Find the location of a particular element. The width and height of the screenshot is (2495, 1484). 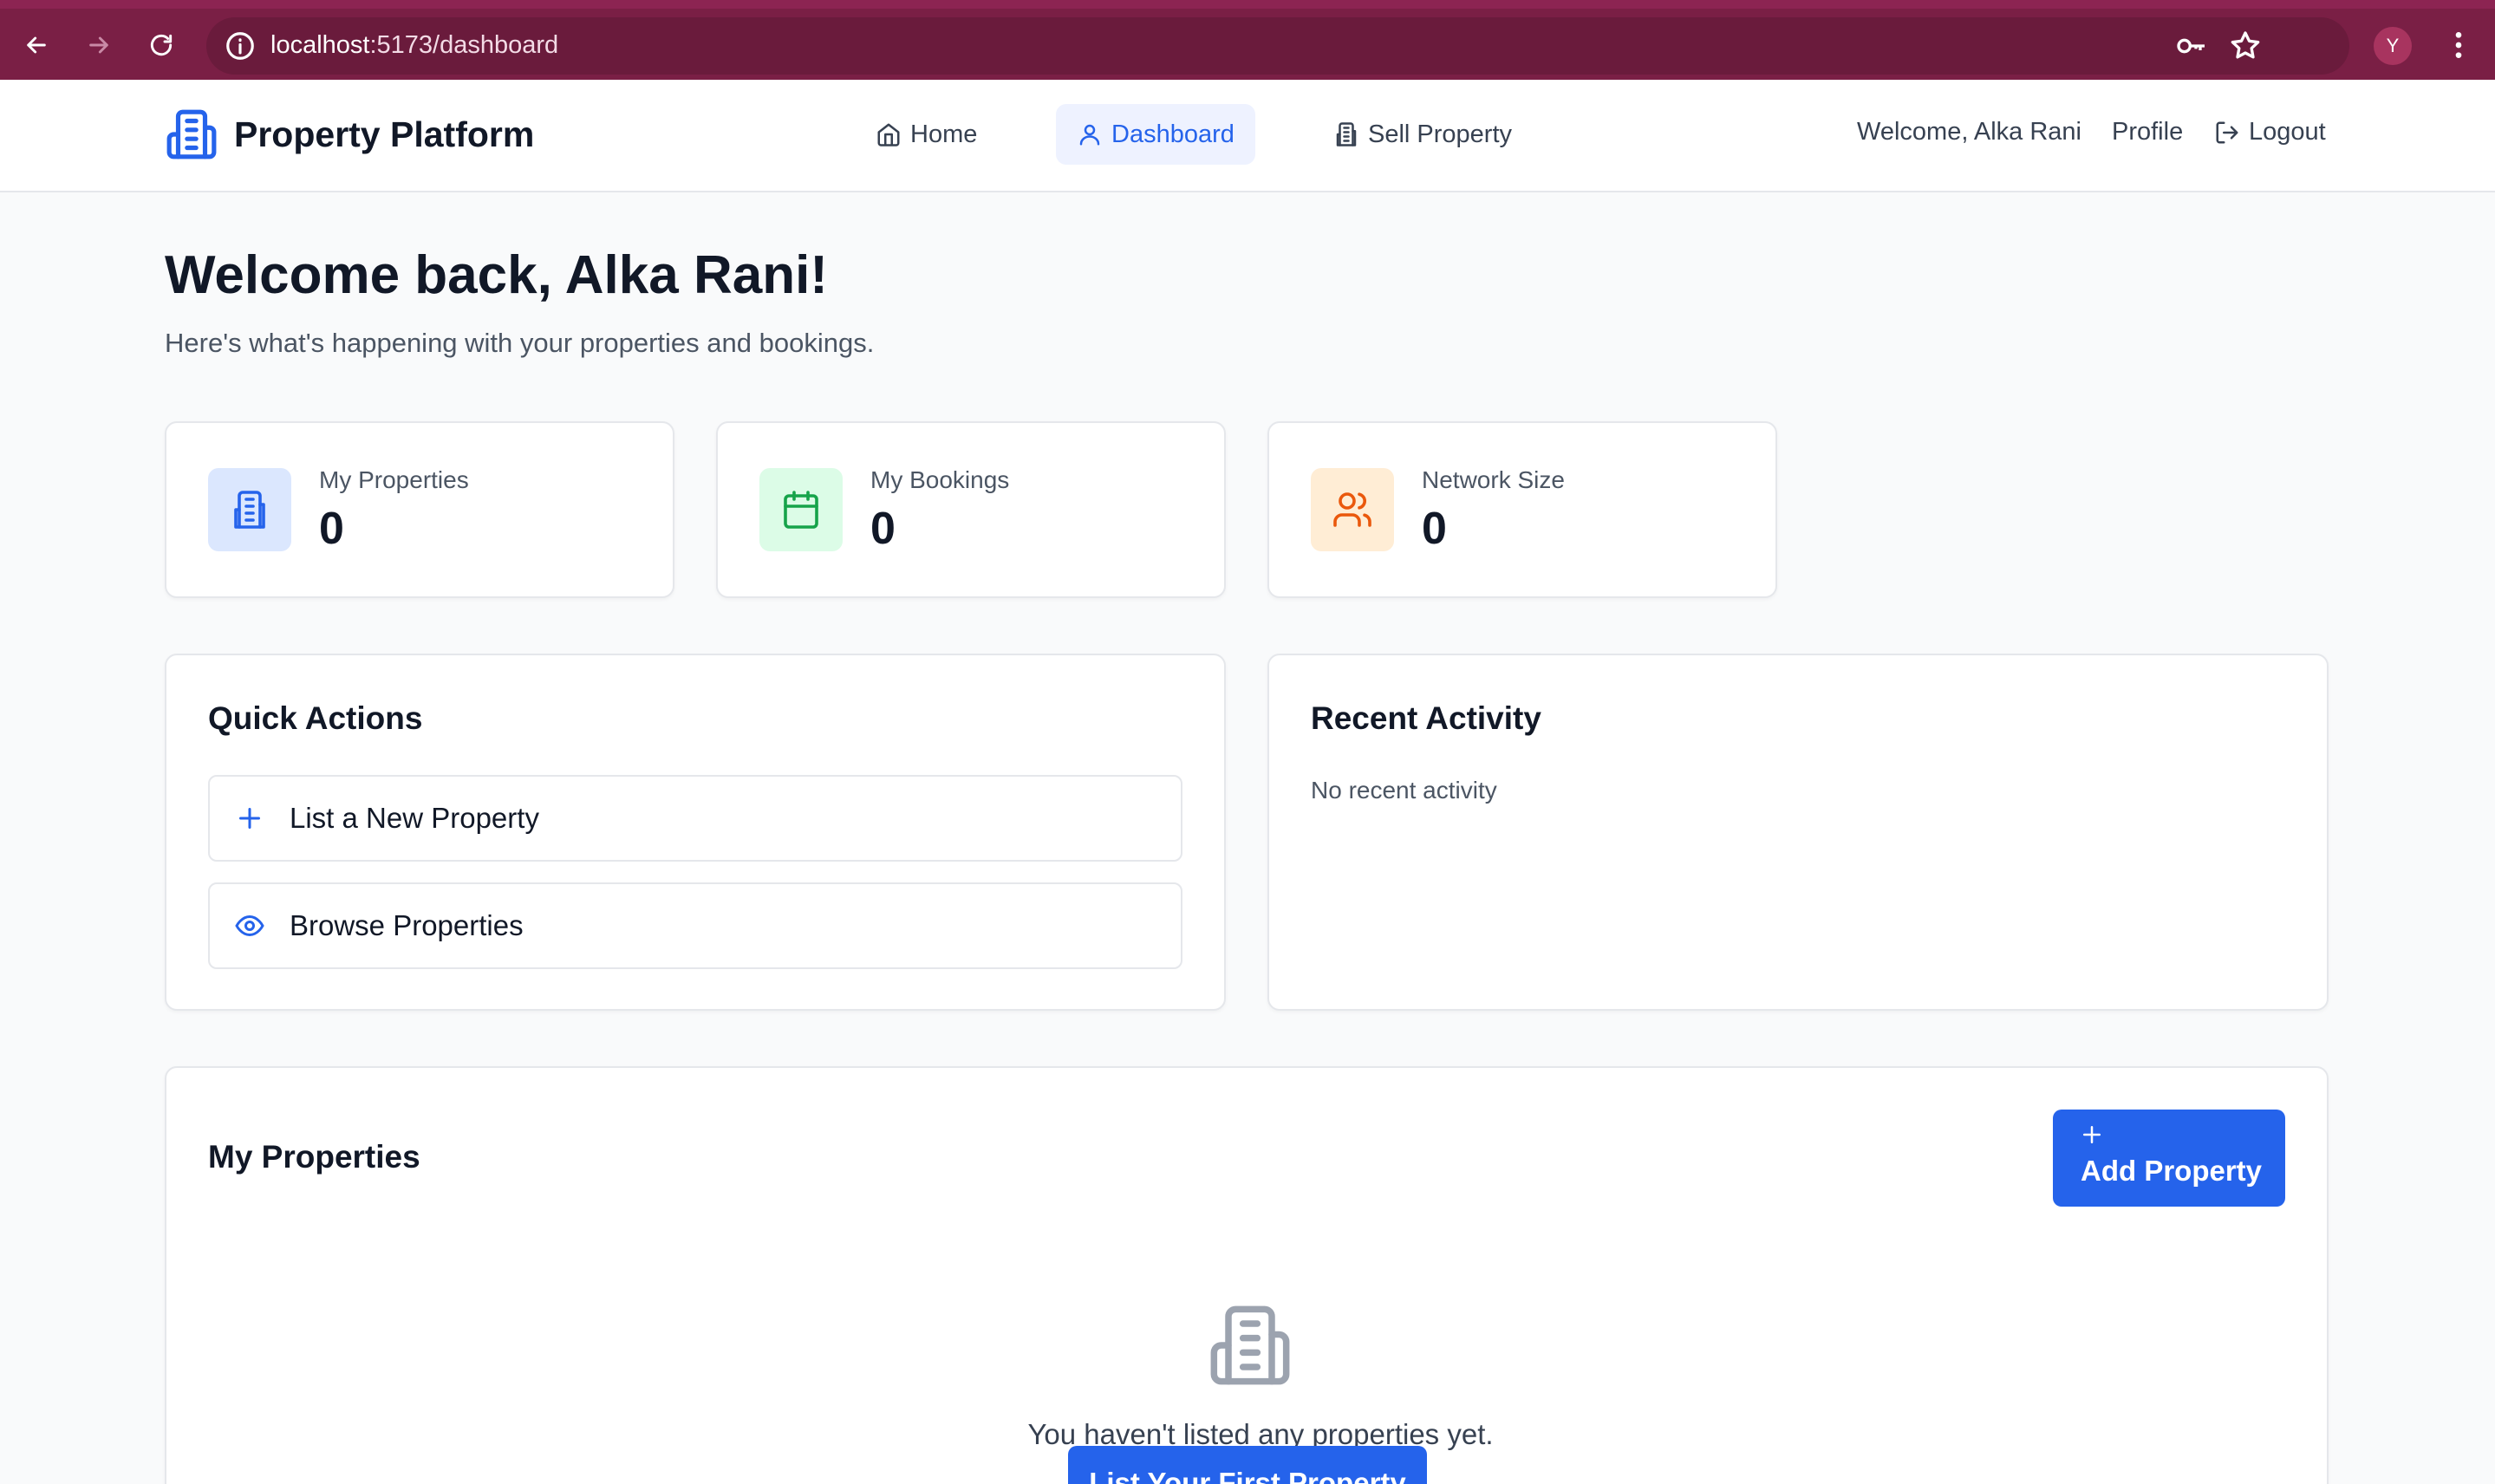

my-properties-title: My Properties is located at coordinates (314, 1157).